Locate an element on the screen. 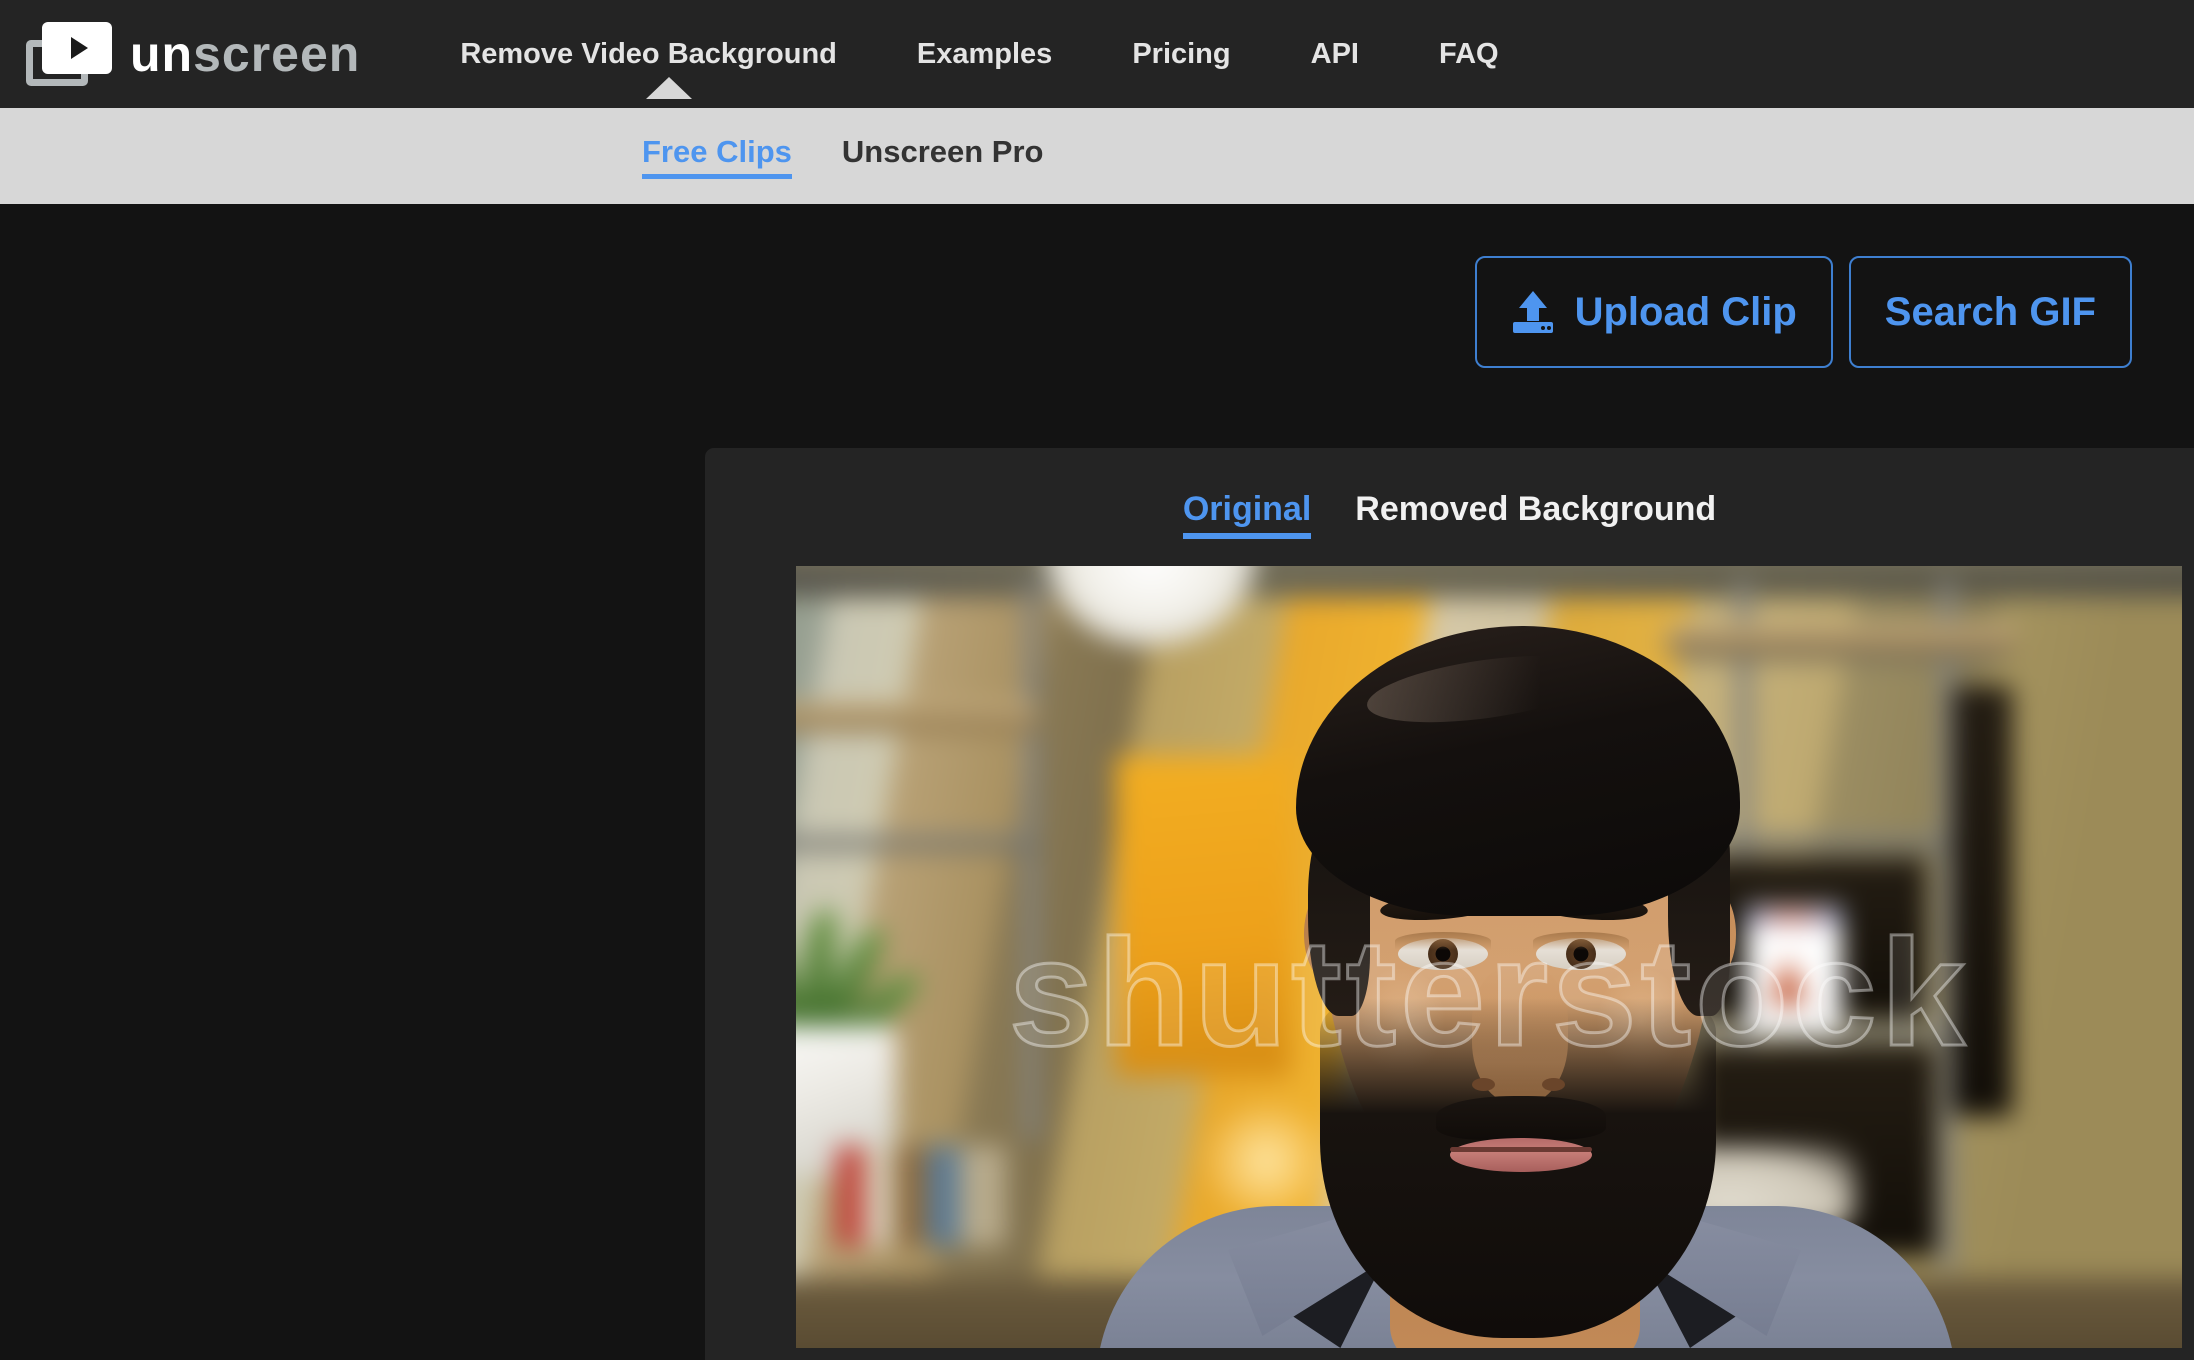 This screenshot has width=2194, height=1360. hair is located at coordinates (1518, 771).